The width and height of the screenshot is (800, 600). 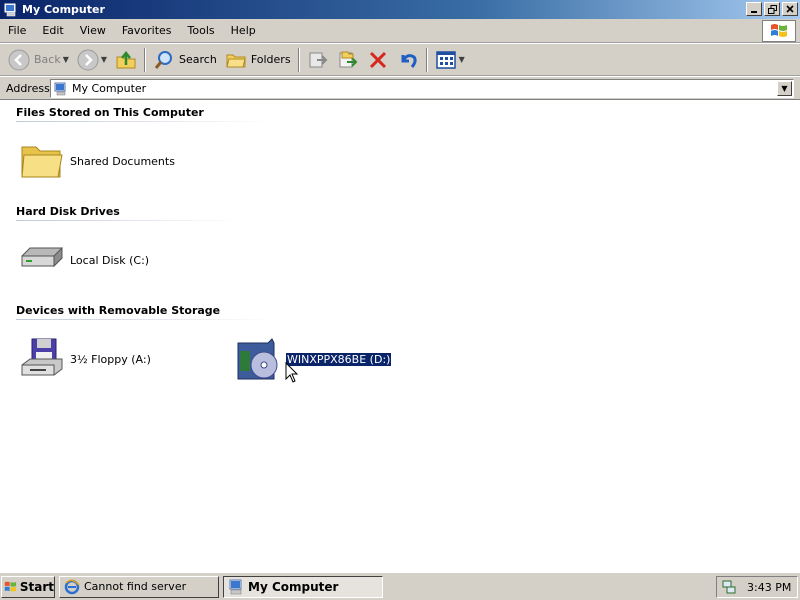 What do you see at coordinates (17, 31) in the screenshot?
I see `menu-file: File` at bounding box center [17, 31].